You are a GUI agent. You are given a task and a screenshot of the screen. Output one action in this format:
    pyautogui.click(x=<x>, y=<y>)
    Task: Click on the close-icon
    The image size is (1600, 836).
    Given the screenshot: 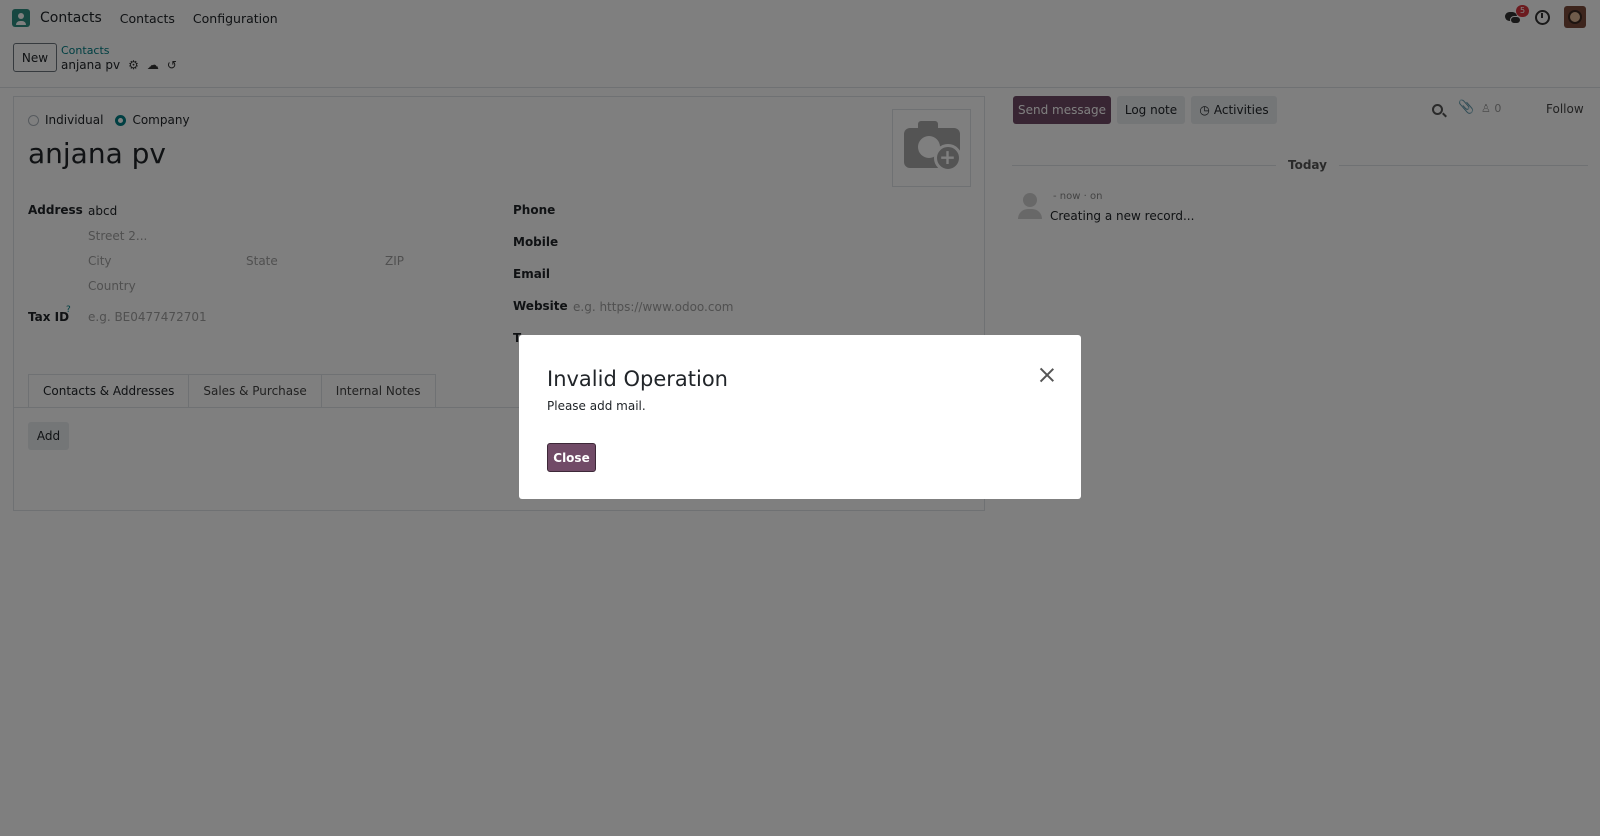 What is the action you would take?
    pyautogui.click(x=1047, y=375)
    